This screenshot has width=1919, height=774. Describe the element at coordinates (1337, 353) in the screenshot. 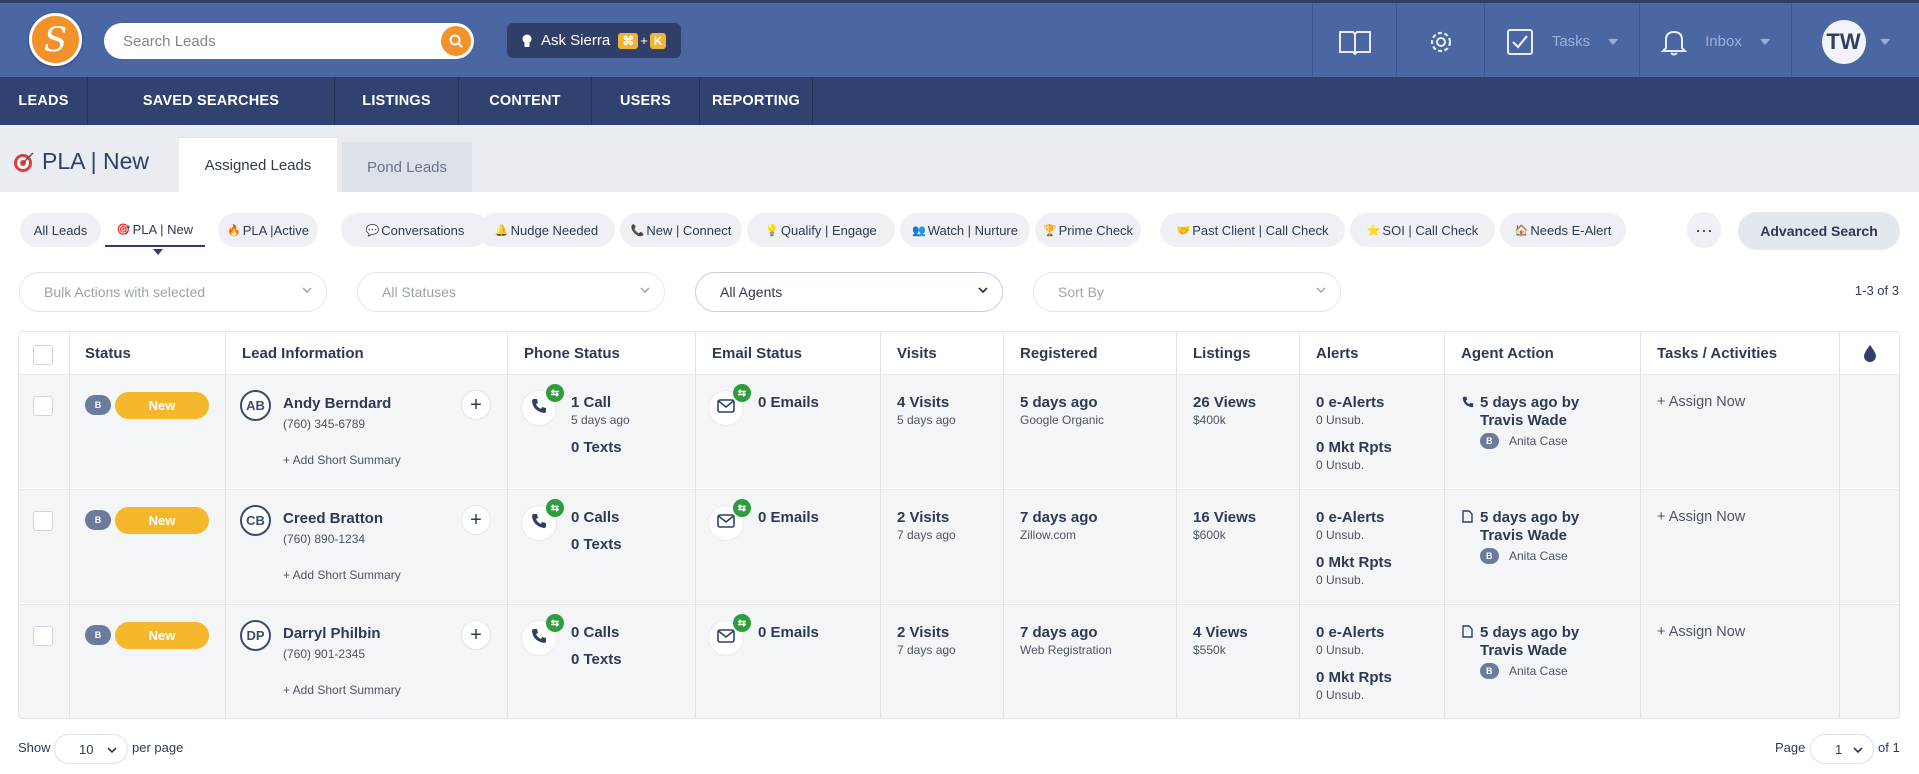

I see `header-alerts: Alerts` at that location.